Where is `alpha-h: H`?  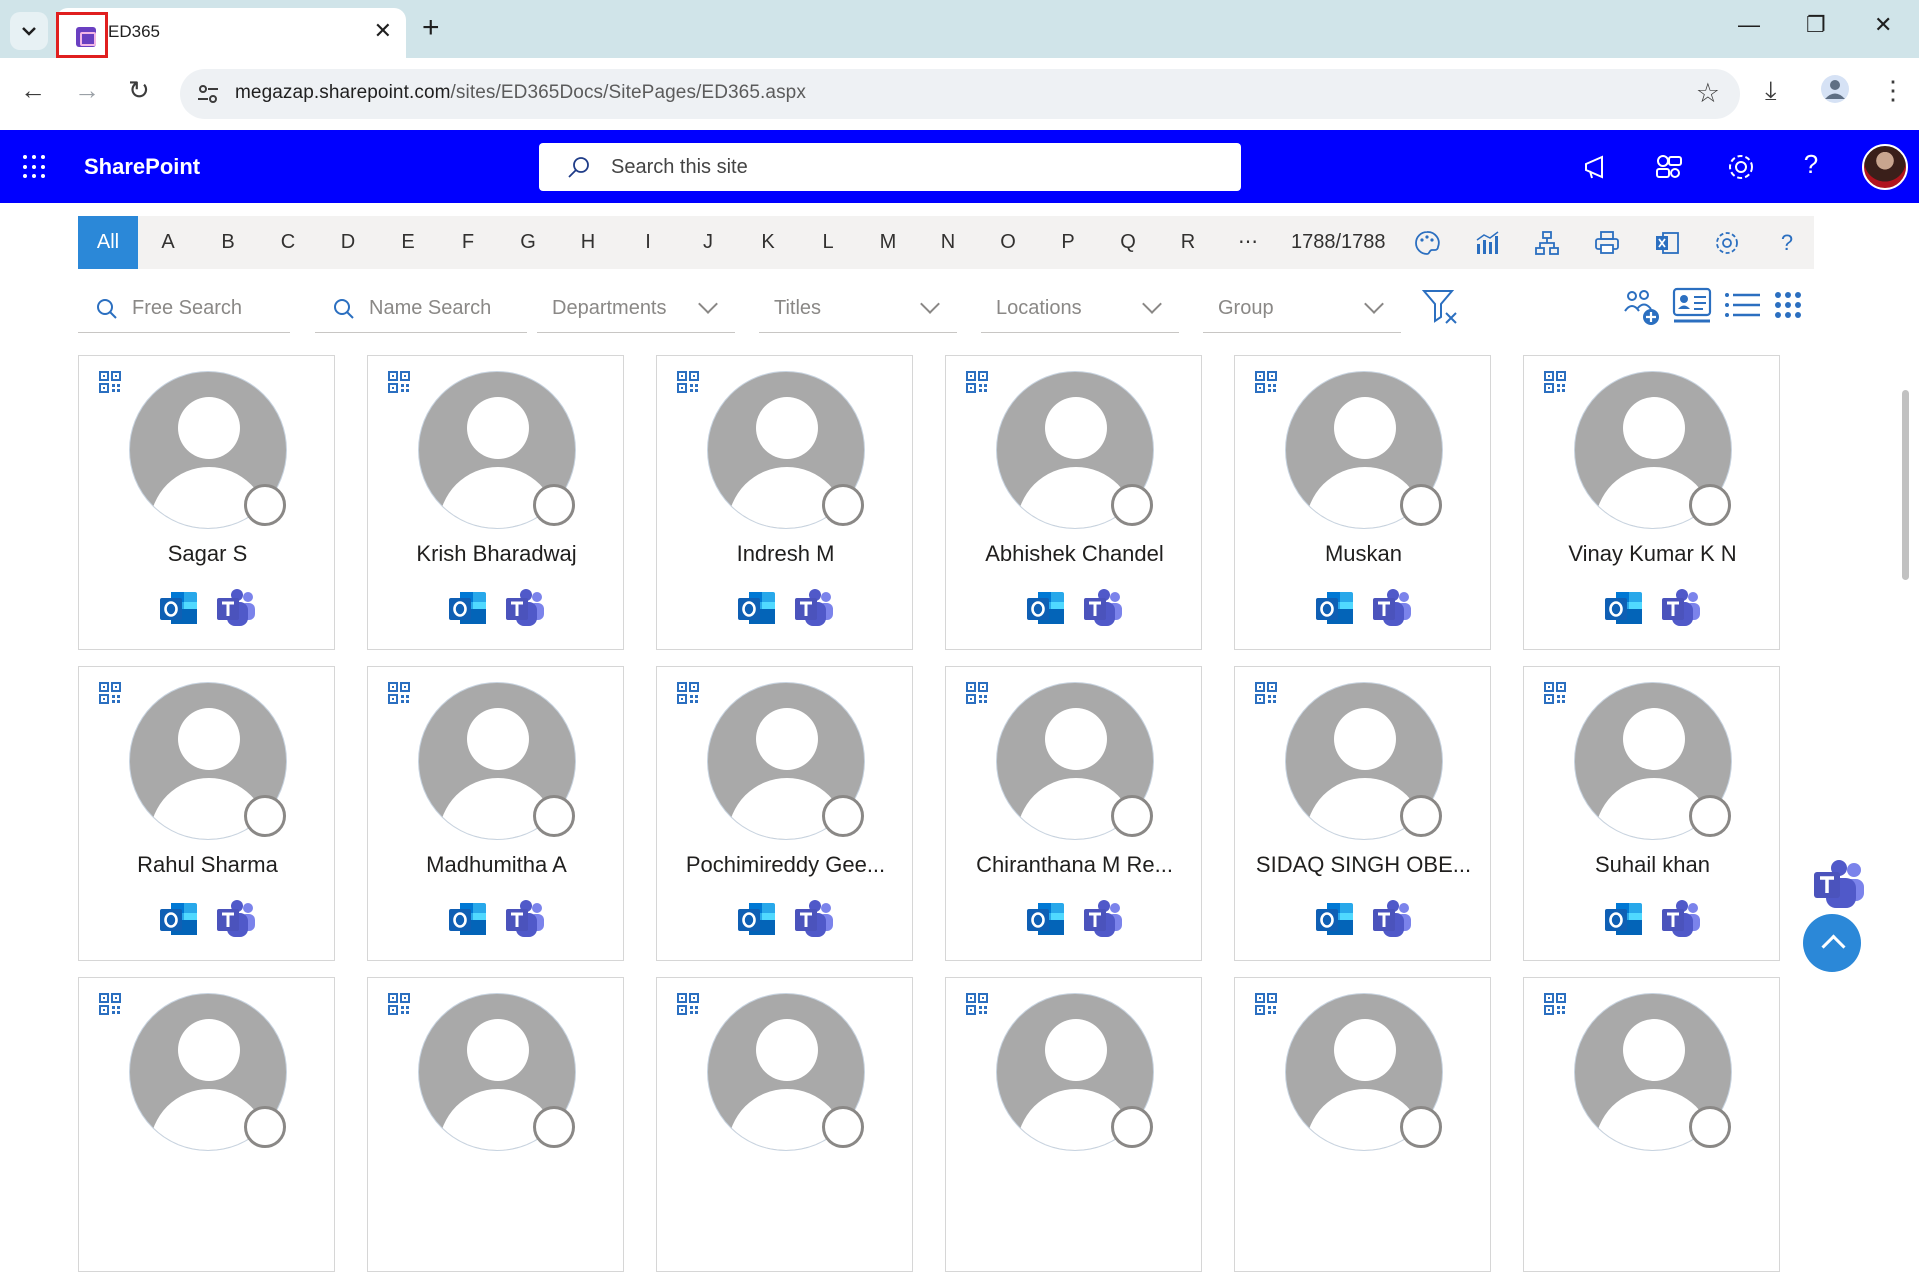
alpha-h: H is located at coordinates (588, 242).